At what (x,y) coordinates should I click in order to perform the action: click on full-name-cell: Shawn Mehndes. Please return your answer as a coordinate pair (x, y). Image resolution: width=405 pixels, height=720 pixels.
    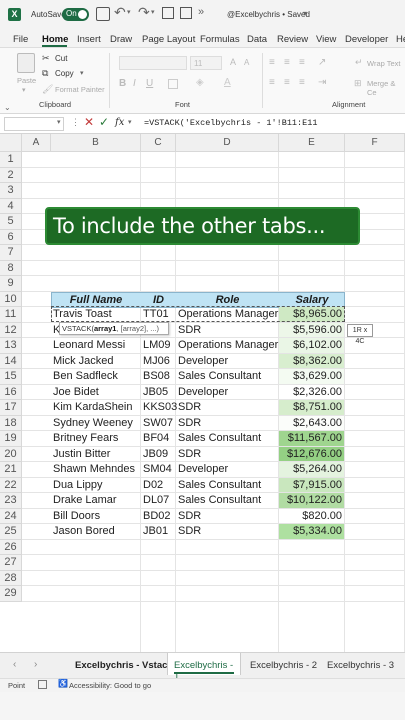
    Looking at the image, I should click on (94, 469).